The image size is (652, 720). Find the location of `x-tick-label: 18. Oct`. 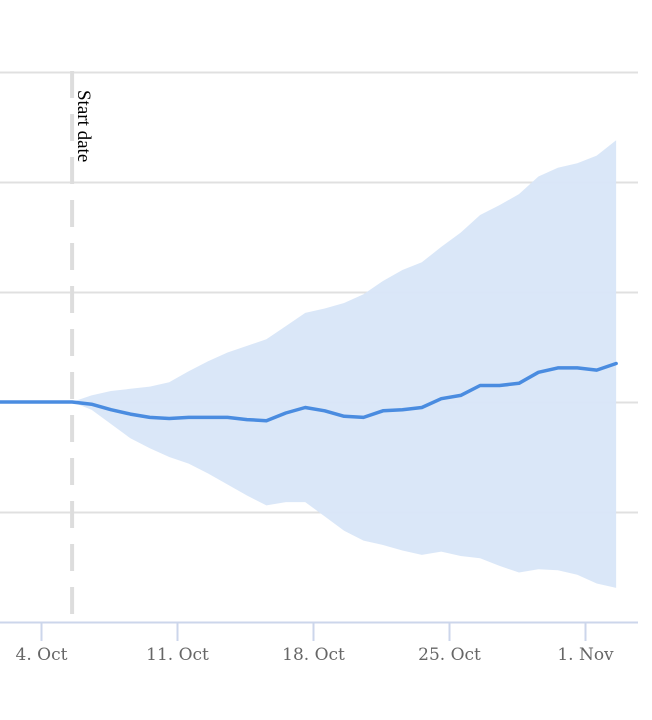

x-tick-label: 18. Oct is located at coordinates (313, 655).